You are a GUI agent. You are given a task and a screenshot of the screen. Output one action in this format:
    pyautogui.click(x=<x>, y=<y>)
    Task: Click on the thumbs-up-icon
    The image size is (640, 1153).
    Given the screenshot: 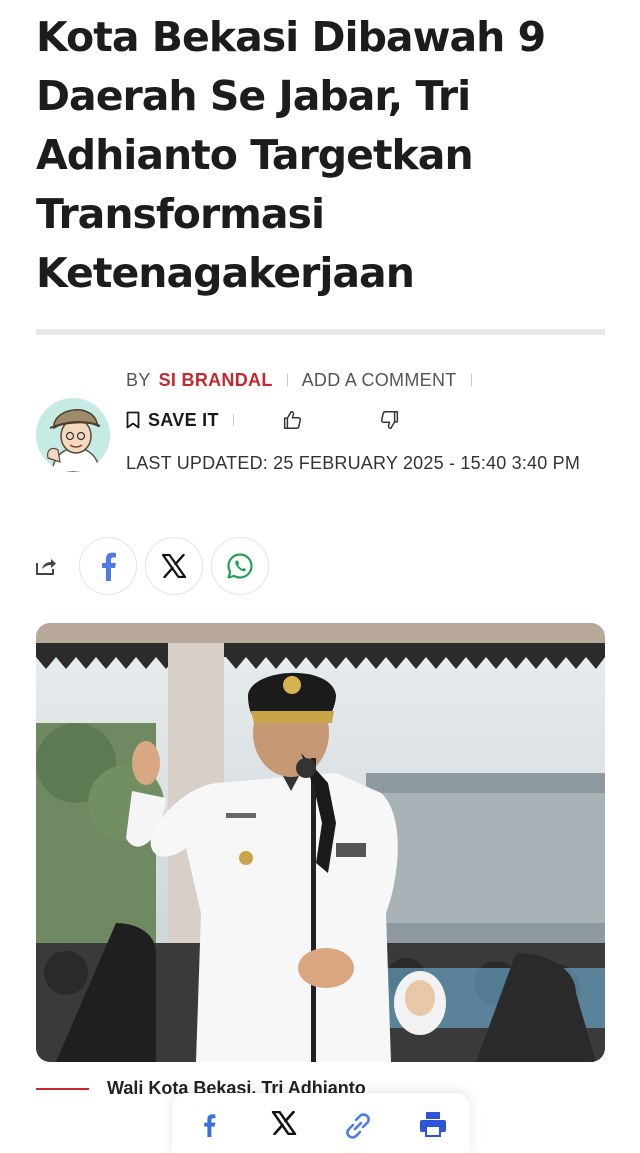 What is the action you would take?
    pyautogui.click(x=292, y=420)
    